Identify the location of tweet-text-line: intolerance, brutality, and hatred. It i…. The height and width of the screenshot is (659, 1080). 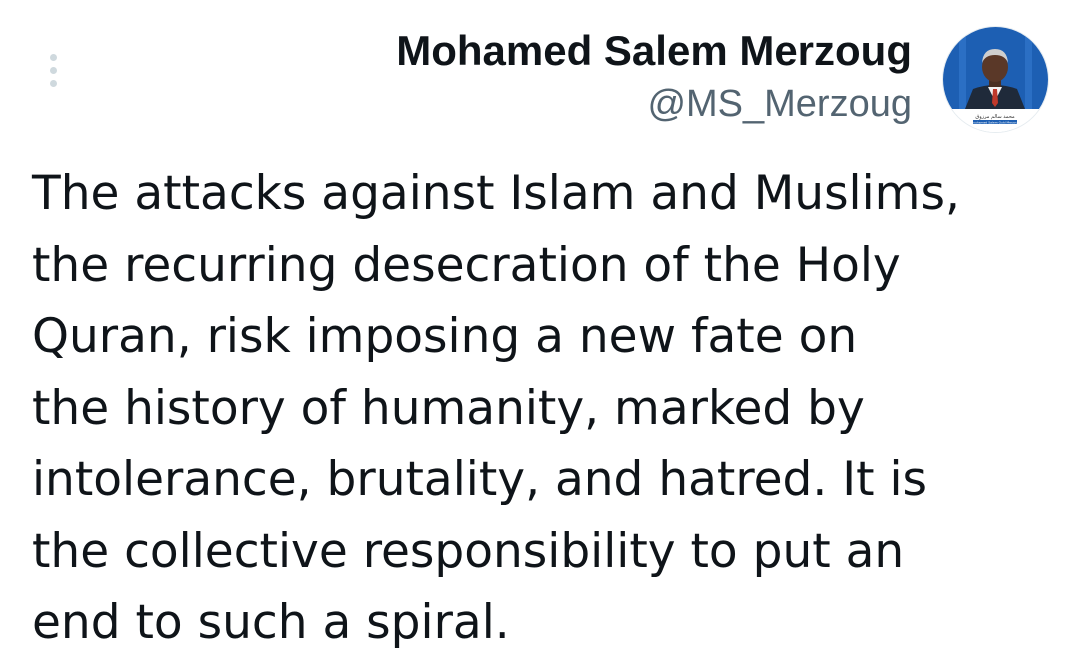
(480, 479).